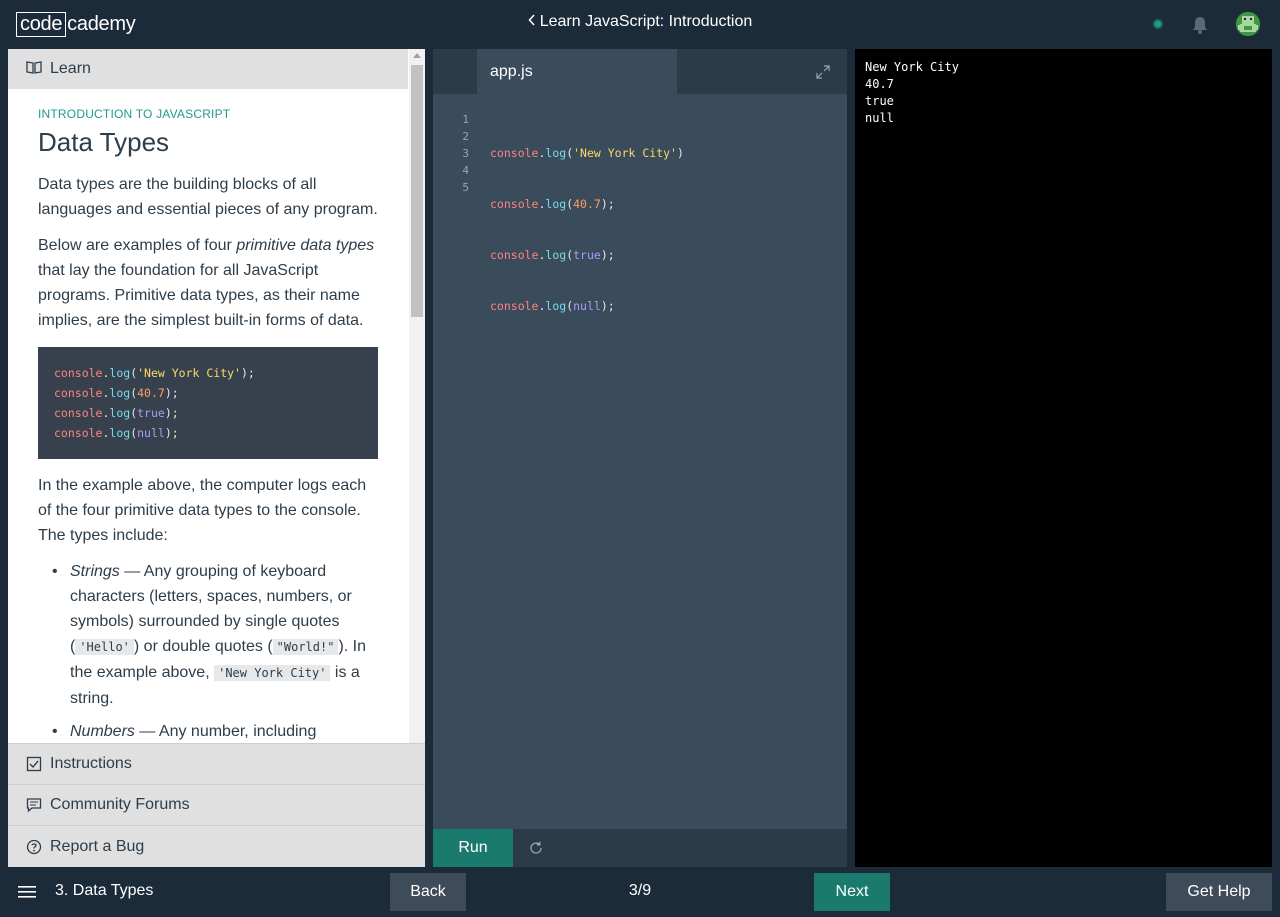 The image size is (1280, 917). I want to click on lesson-title: Data Types, so click(104, 142).